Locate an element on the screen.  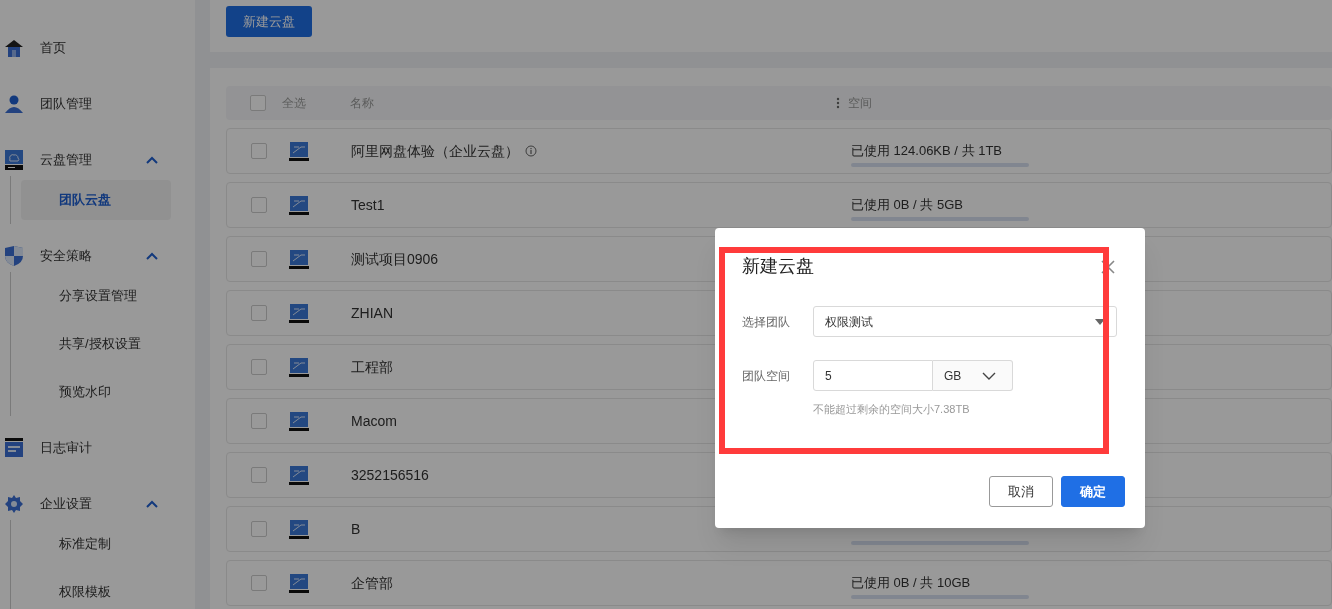
drive-name: Test1 is located at coordinates (368, 205).